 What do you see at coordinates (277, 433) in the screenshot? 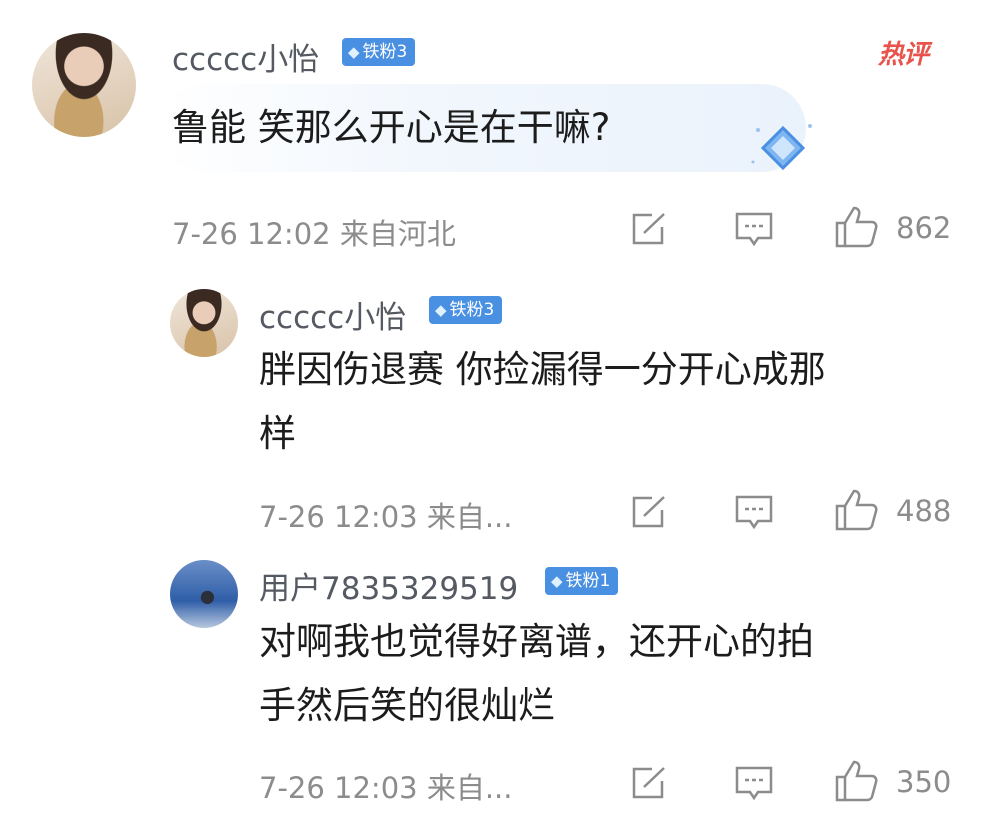
I see `comment-text-line-2: 样` at bounding box center [277, 433].